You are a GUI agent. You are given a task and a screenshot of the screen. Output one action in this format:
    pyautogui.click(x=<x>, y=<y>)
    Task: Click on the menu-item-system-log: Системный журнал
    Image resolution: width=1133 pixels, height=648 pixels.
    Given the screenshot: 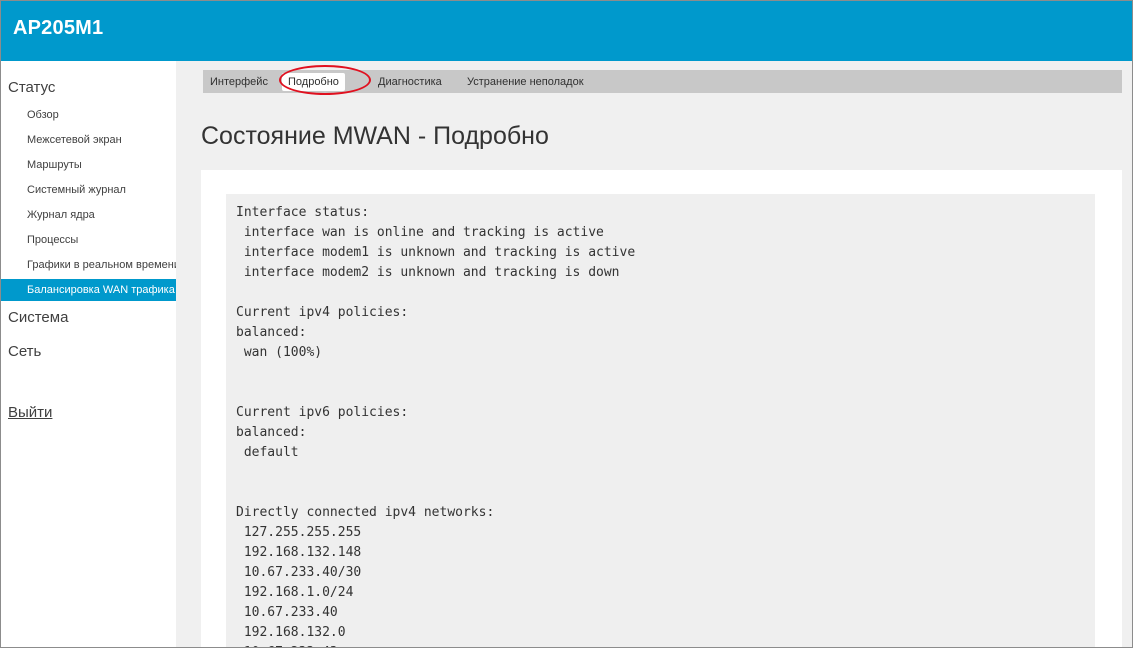 What is the action you would take?
    pyautogui.click(x=88, y=190)
    